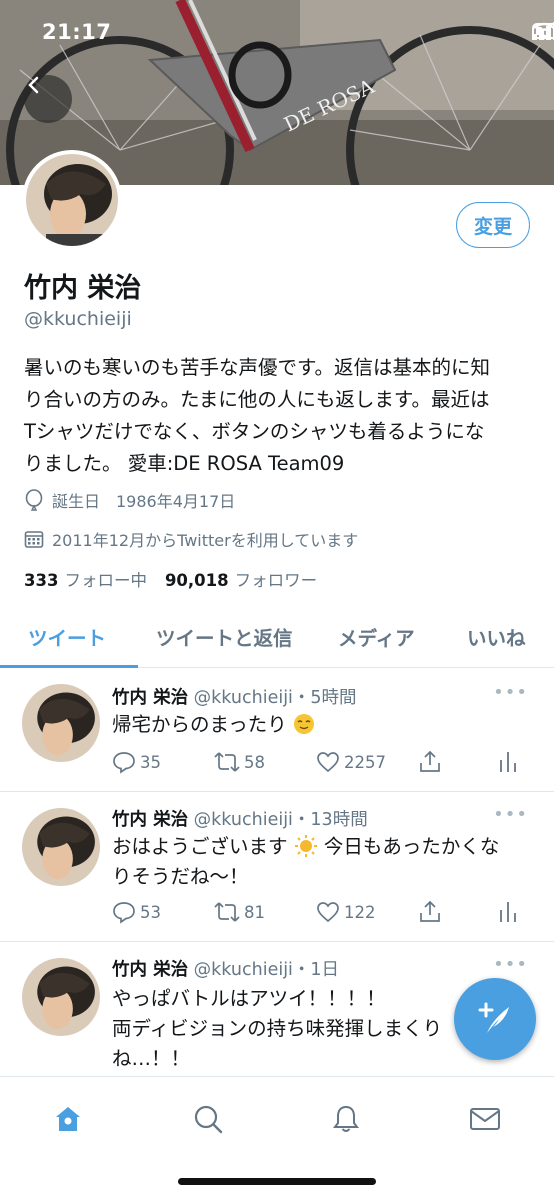 The width and height of the screenshot is (554, 1200). Describe the element at coordinates (276, 580) in the screenshot. I see `followers-label: フォロワー` at that location.